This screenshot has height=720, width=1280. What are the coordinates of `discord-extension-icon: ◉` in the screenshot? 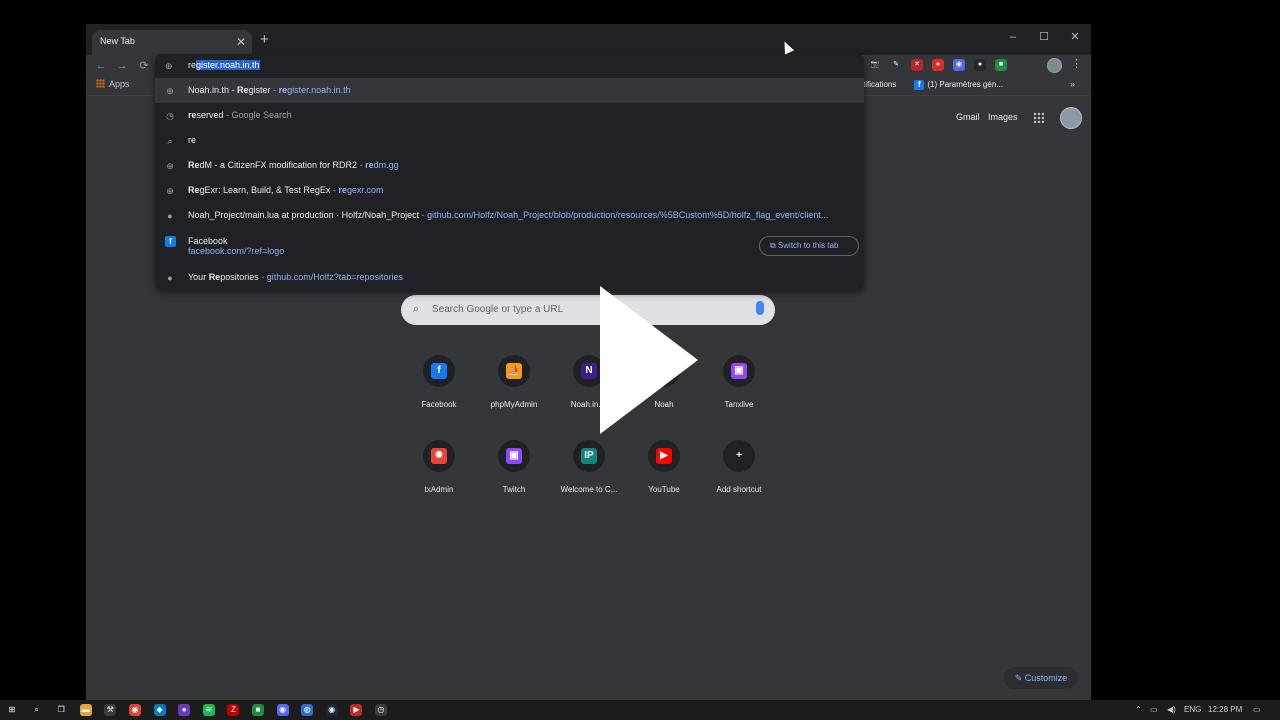 It's located at (959, 65).